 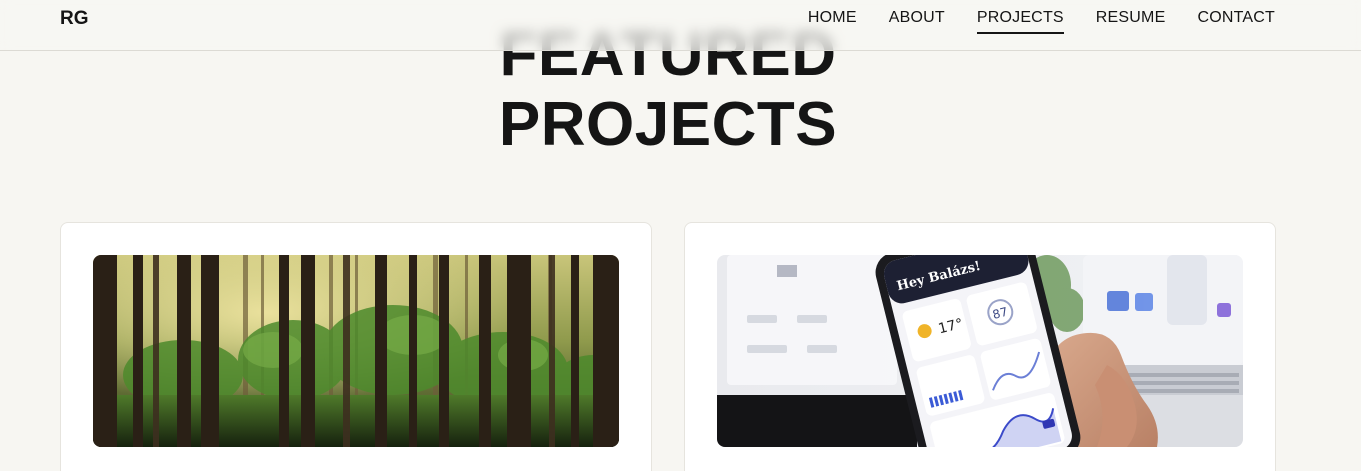 I want to click on nav-resume: RESUME, so click(x=1131, y=21).